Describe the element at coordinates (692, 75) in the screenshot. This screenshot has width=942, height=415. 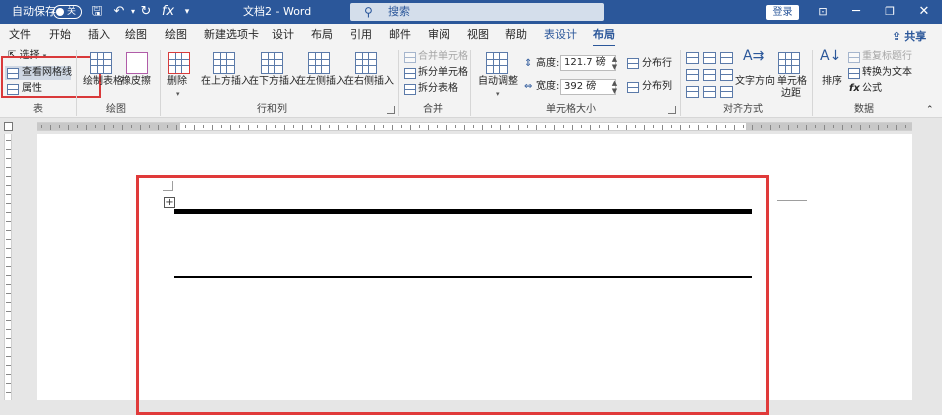
I see `align-middle-left-icon` at that location.